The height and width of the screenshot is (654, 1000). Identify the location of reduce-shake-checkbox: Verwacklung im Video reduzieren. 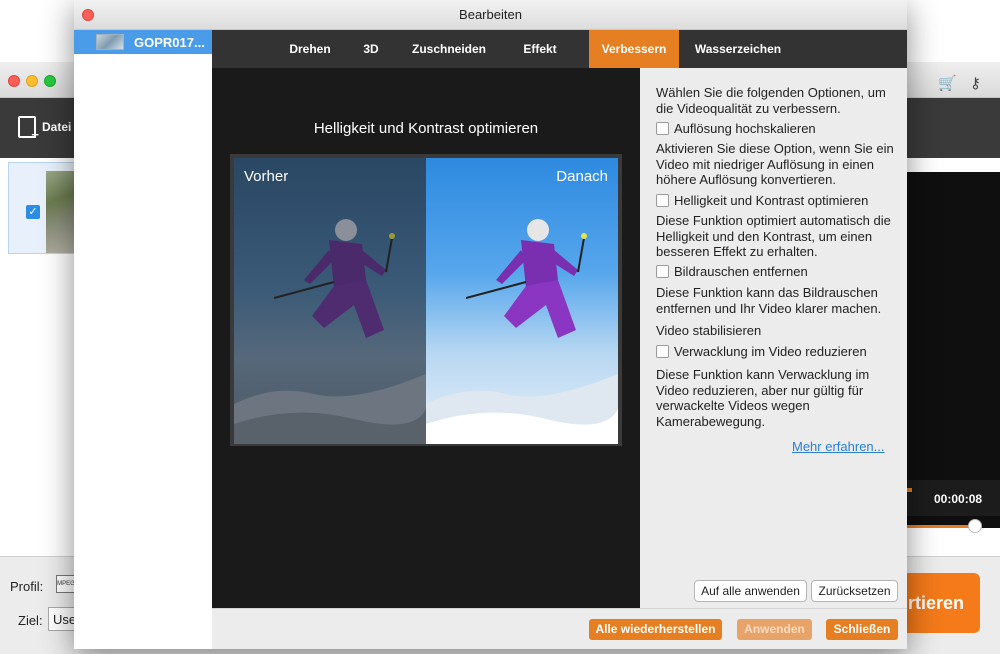
(761, 351).